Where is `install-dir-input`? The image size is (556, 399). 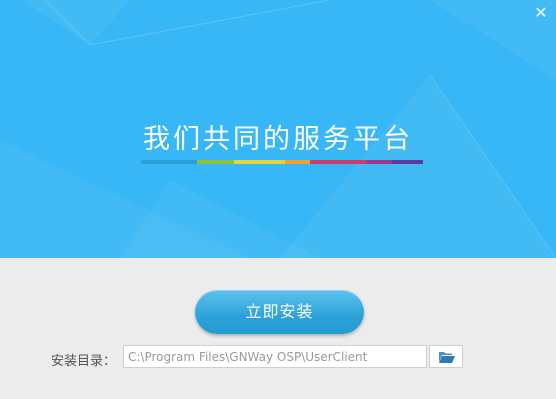
install-dir-input is located at coordinates (275, 356).